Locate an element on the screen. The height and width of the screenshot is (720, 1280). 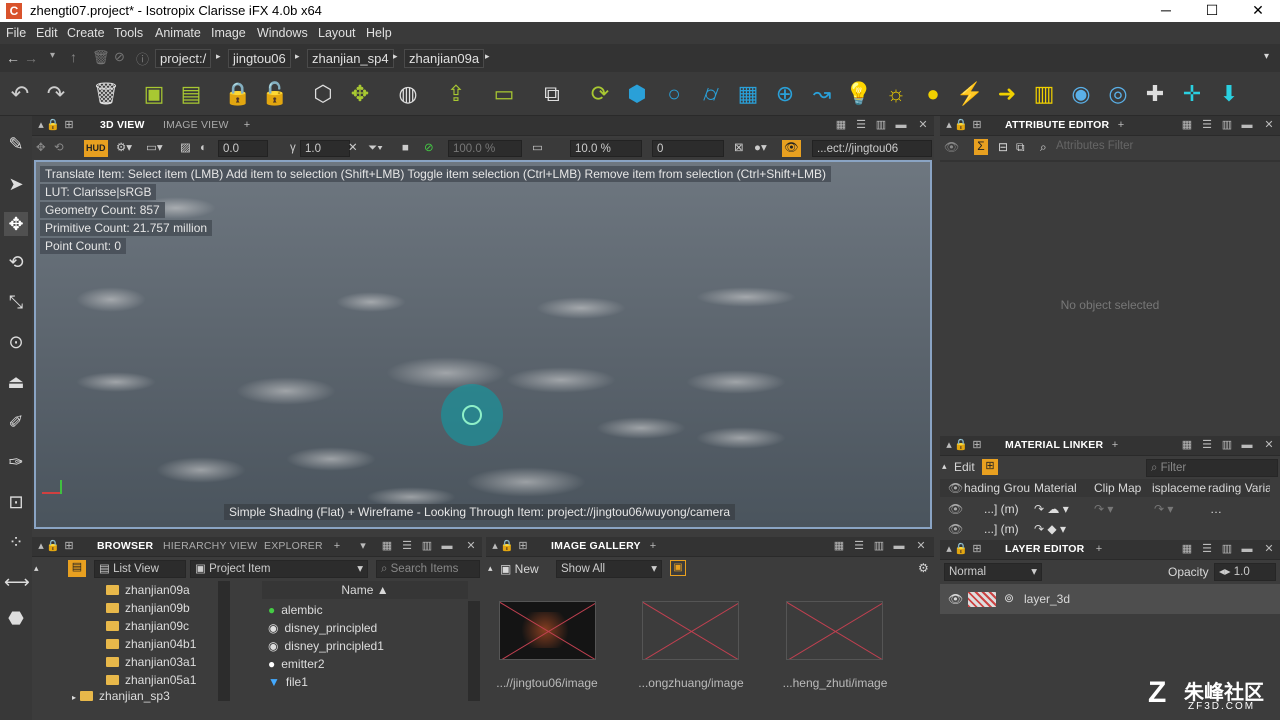
maximize-button: ☐ is located at coordinates (1212, 11).